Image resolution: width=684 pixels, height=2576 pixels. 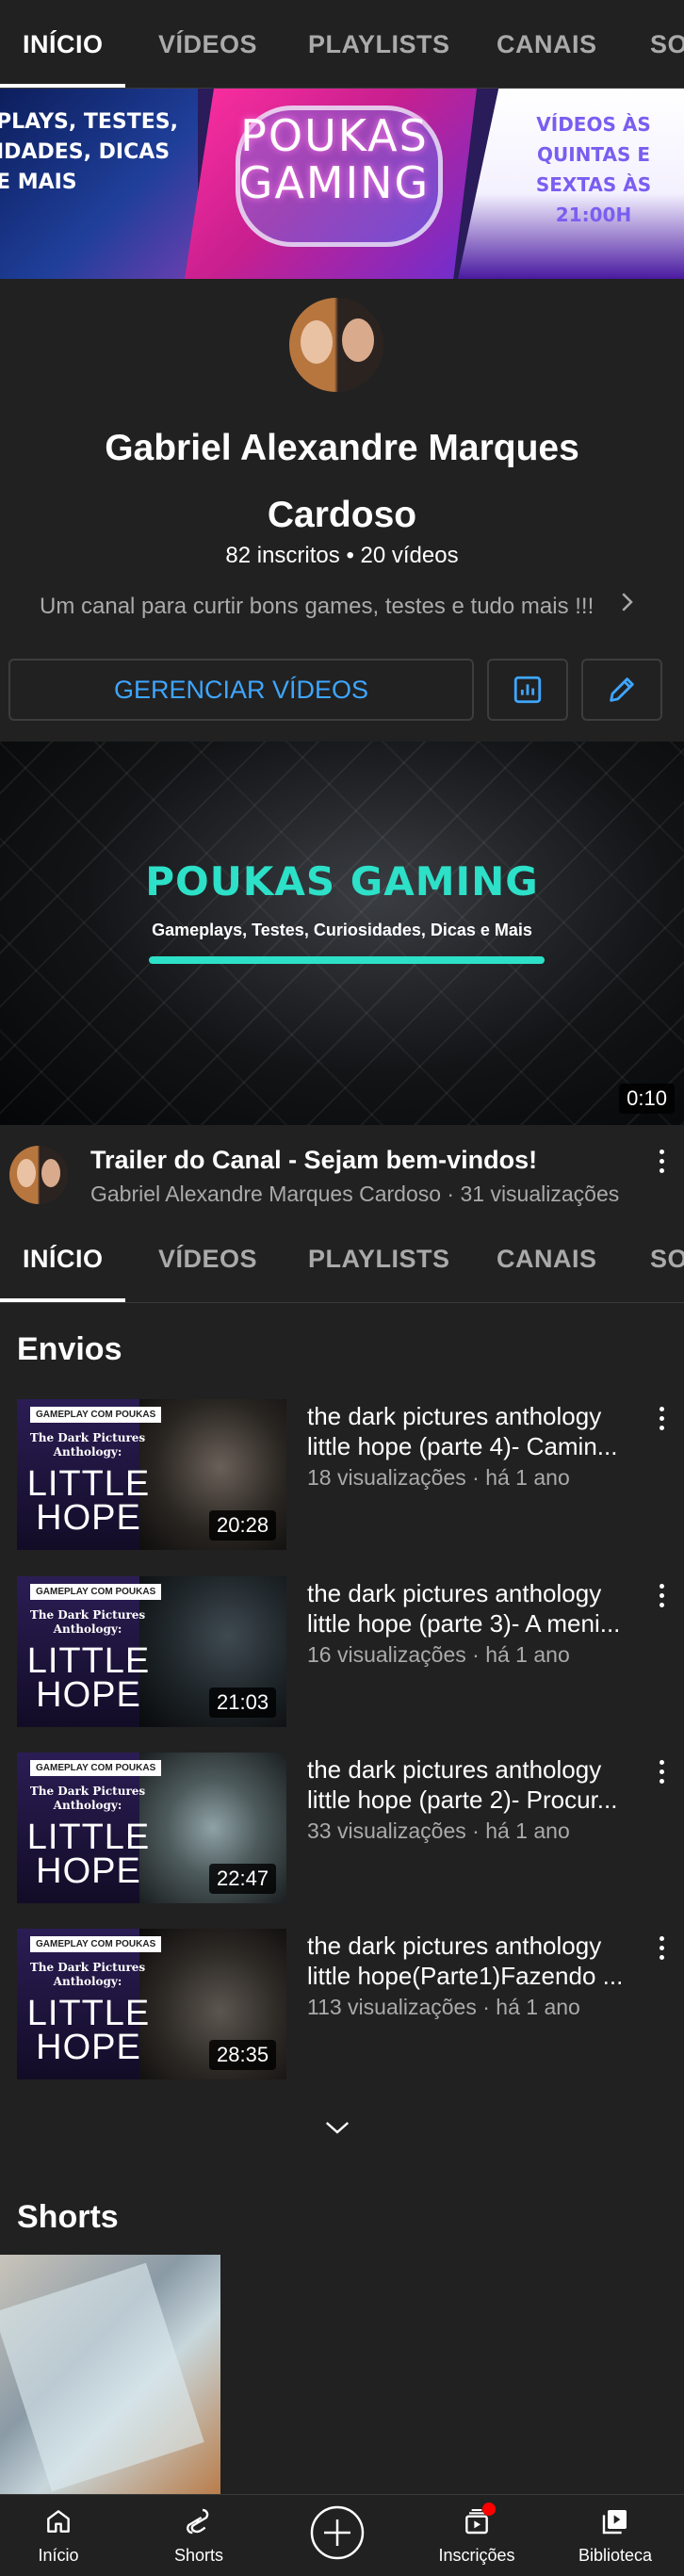 I want to click on notification-dot, so click(x=489, y=2509).